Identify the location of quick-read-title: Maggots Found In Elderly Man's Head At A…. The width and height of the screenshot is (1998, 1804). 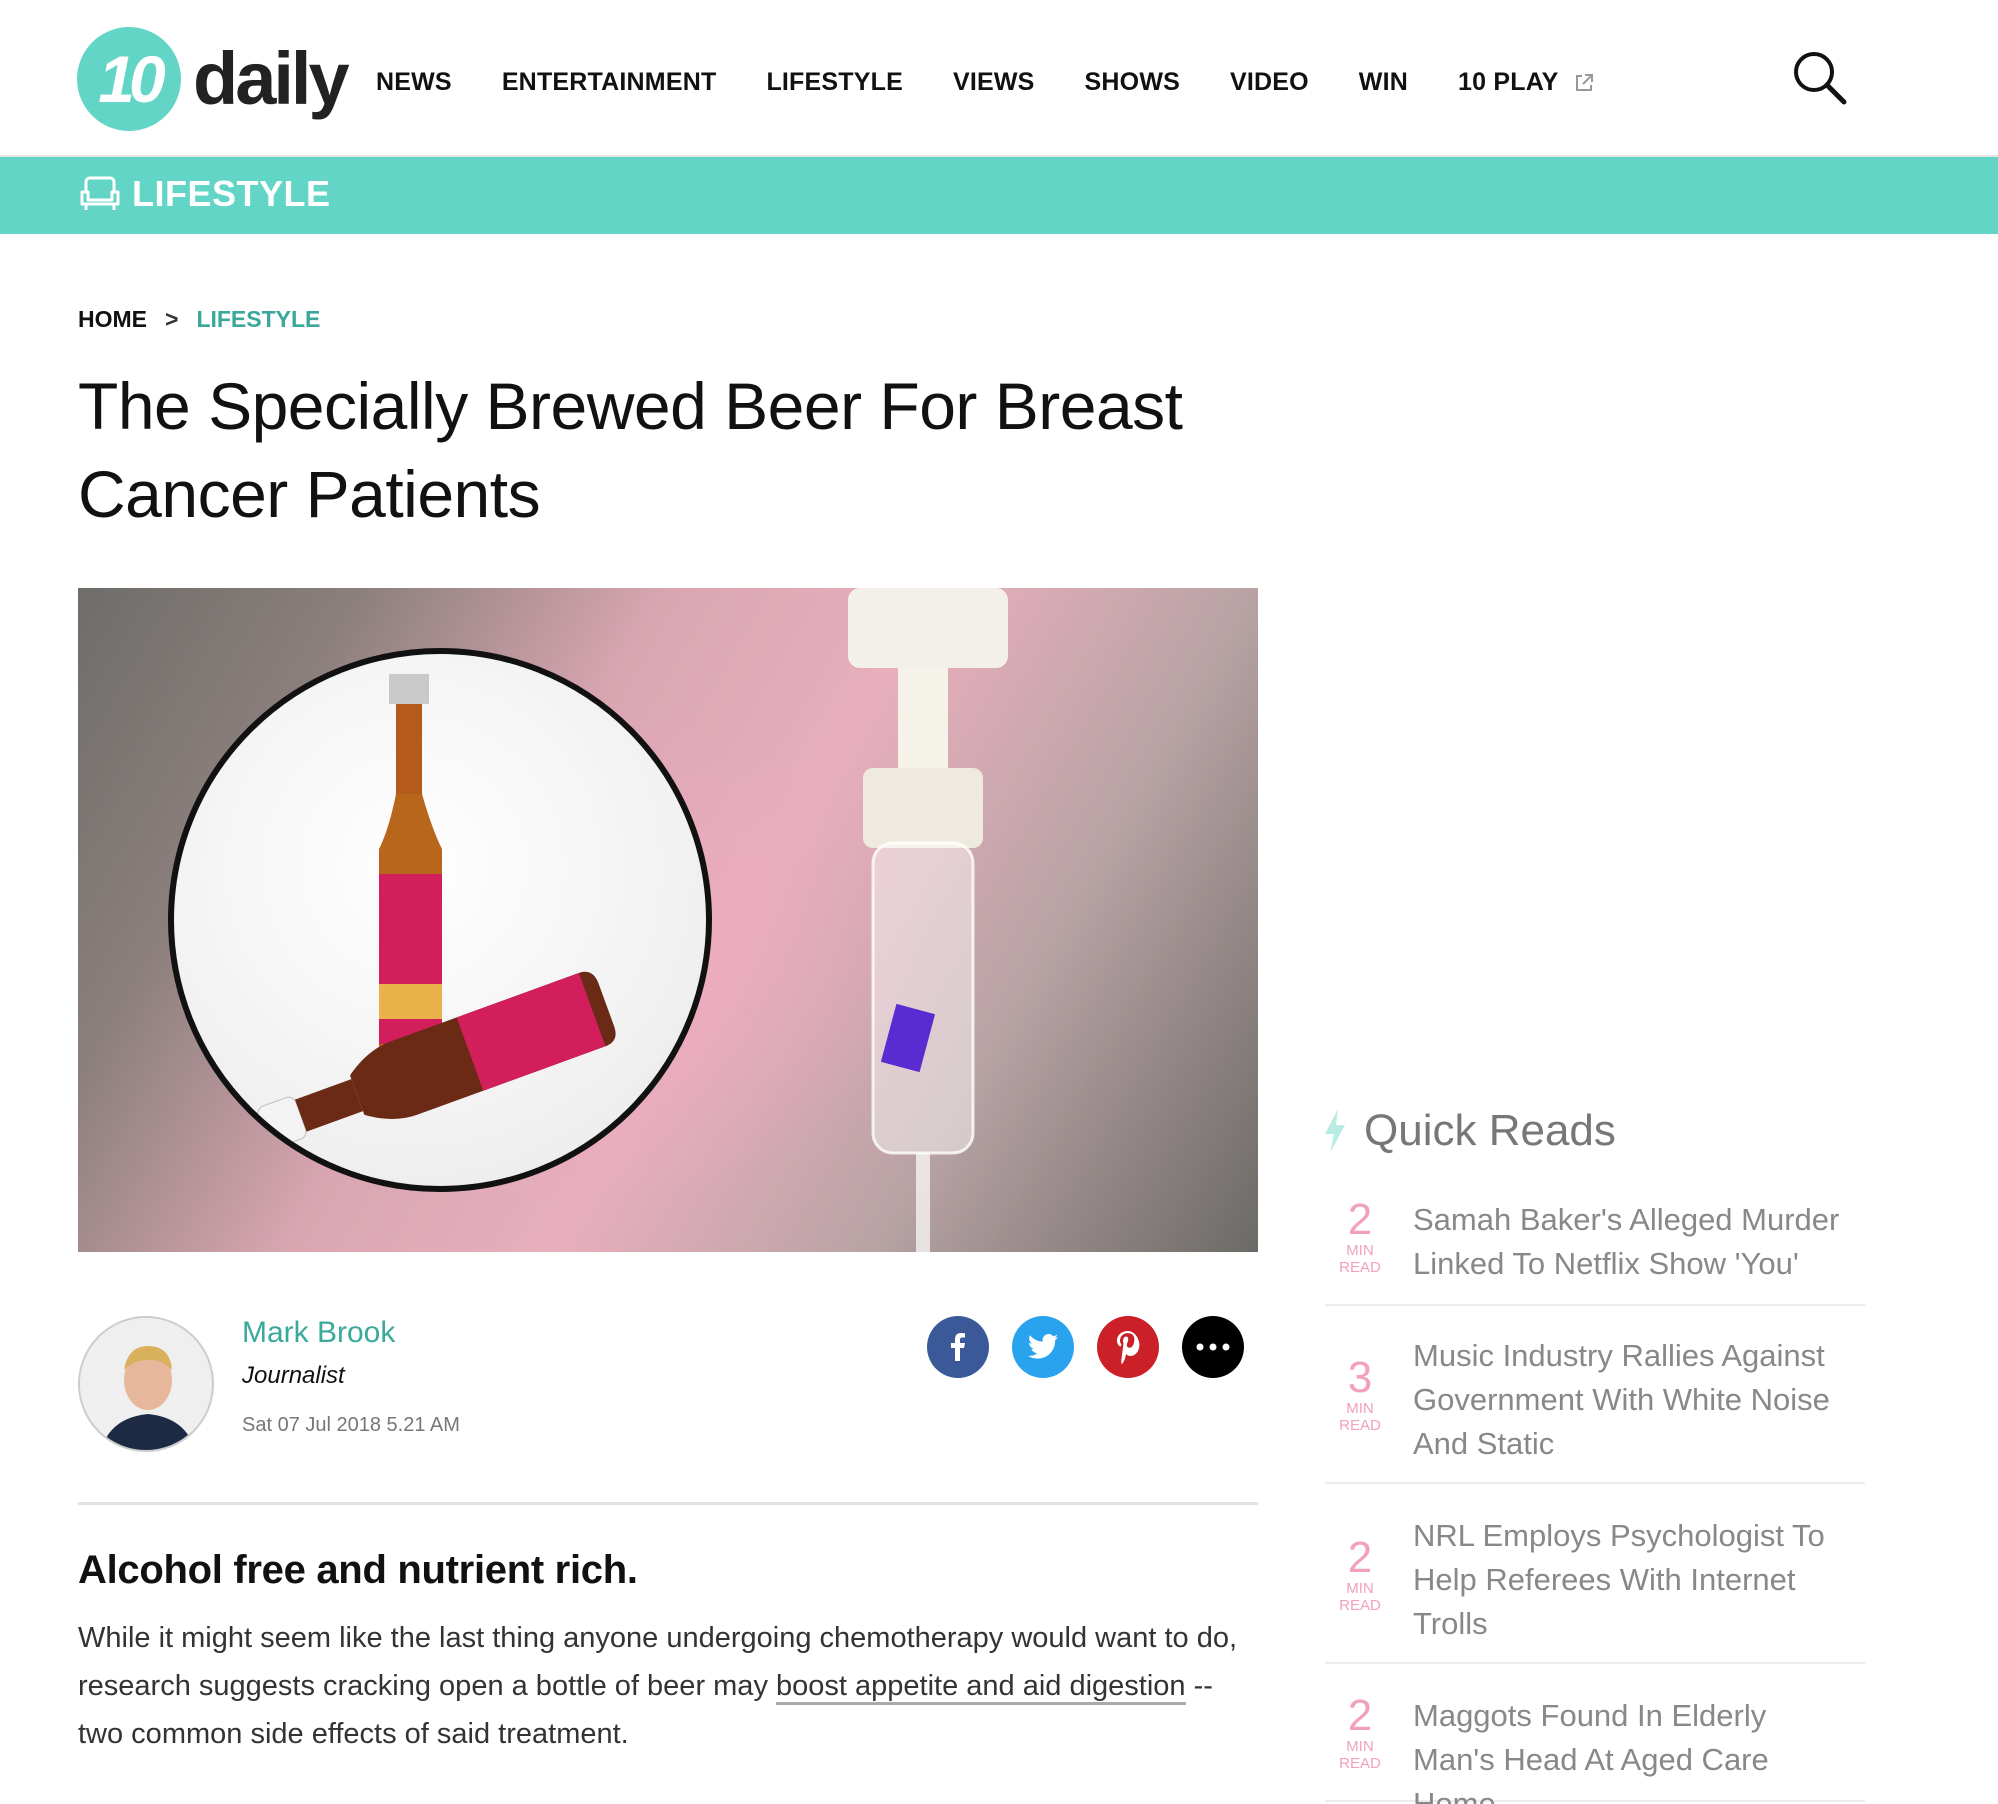
(1591, 1751).